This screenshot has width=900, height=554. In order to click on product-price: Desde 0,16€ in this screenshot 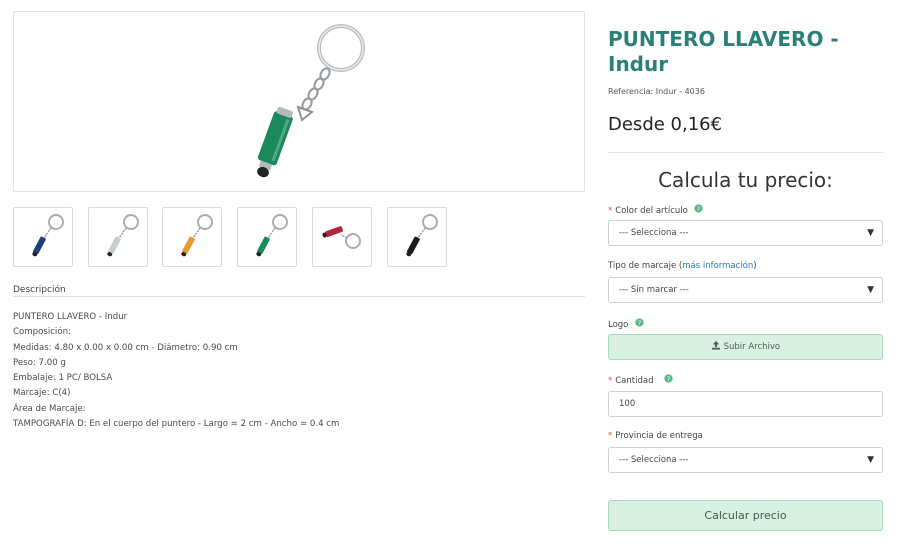, I will do `click(665, 124)`.